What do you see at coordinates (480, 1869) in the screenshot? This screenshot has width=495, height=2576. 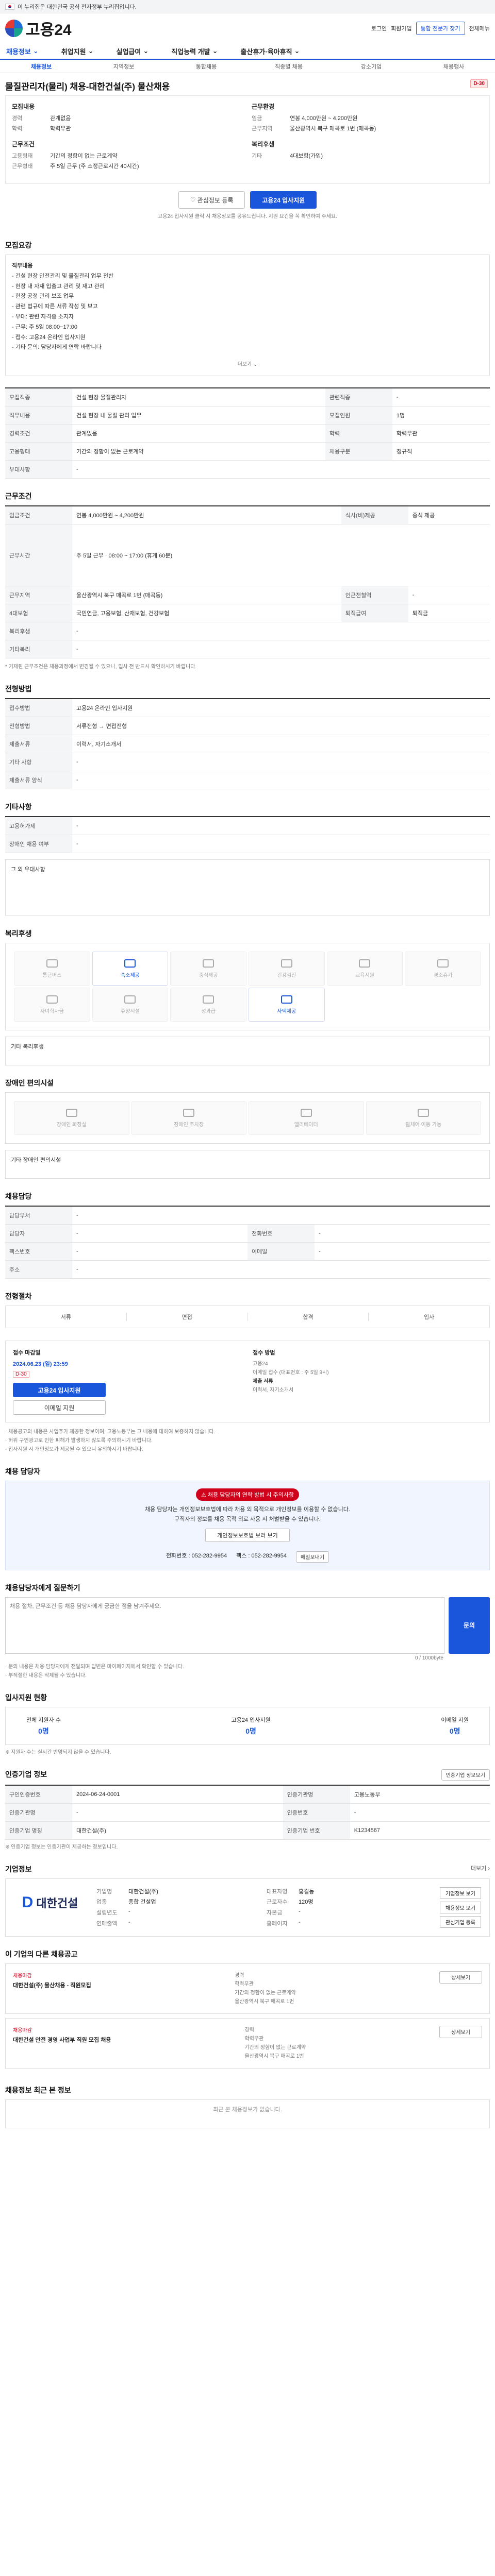 I see `company-more-link: 더보기 ›` at bounding box center [480, 1869].